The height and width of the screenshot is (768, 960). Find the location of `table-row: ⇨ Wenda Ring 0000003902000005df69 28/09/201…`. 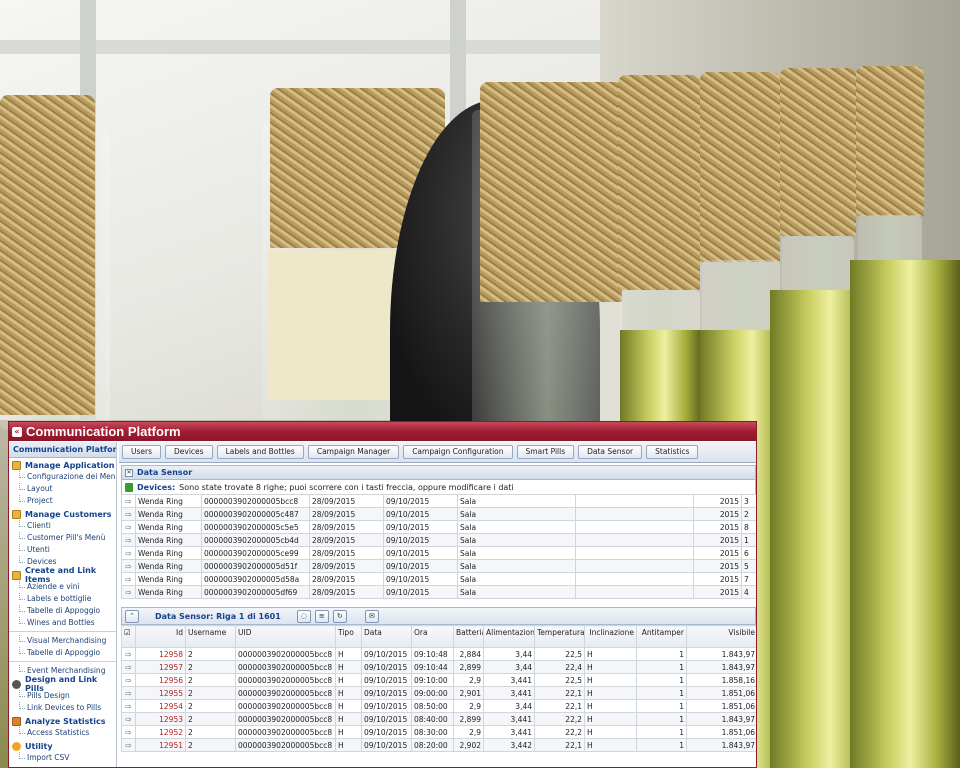

table-row: ⇨ Wenda Ring 0000003902000005df69 28/09/201… is located at coordinates (438, 592).